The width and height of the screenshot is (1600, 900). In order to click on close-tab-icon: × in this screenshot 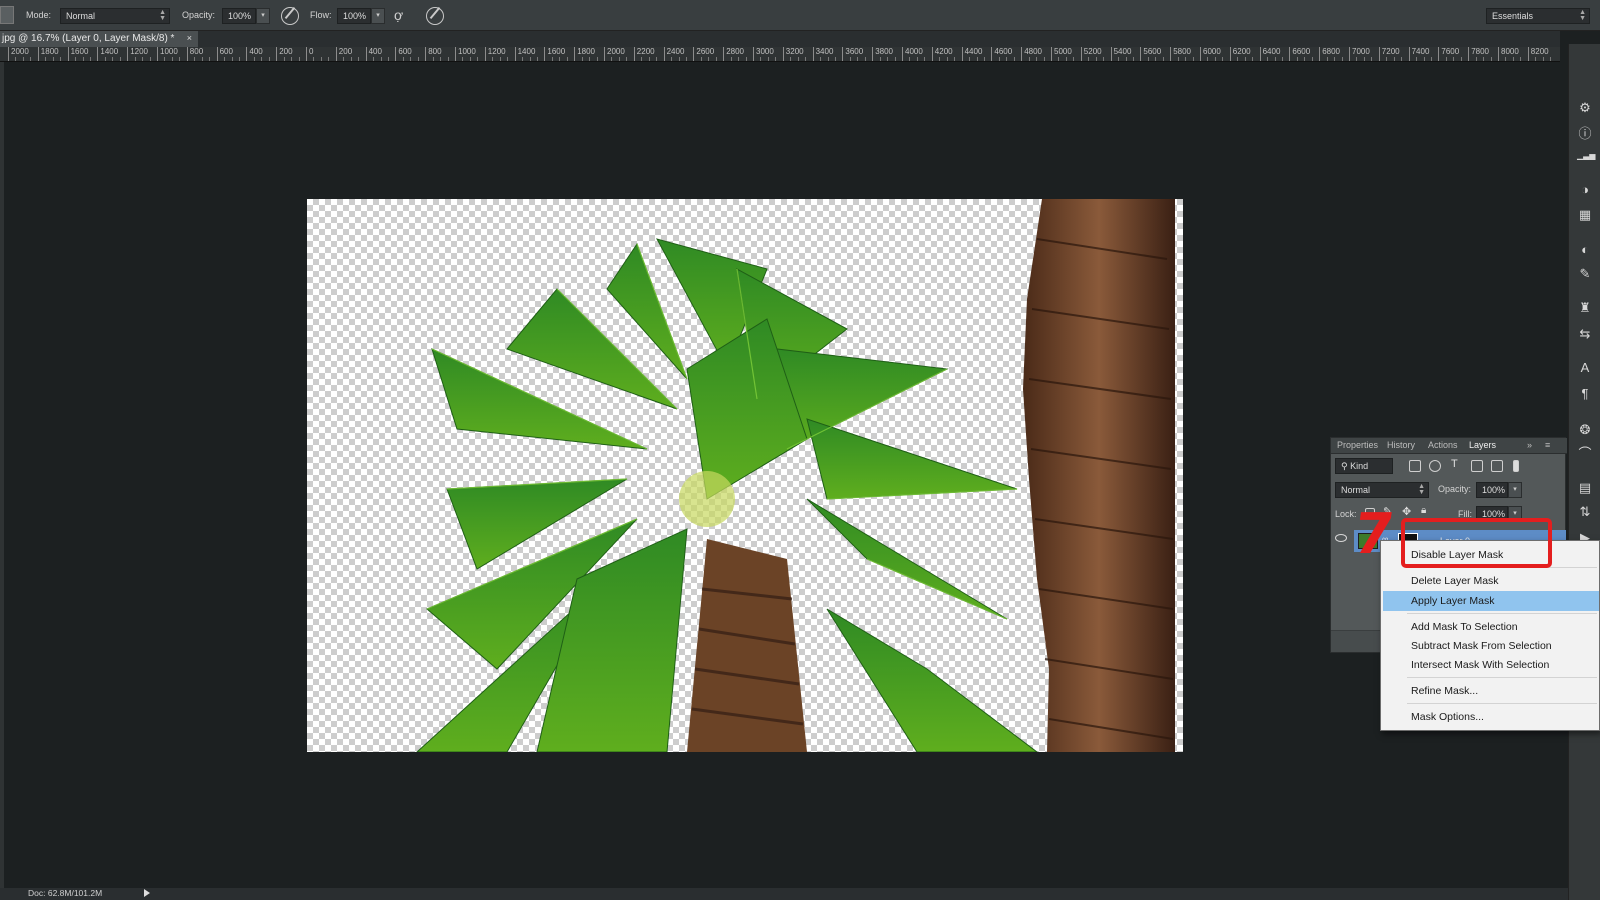, I will do `click(189, 38)`.